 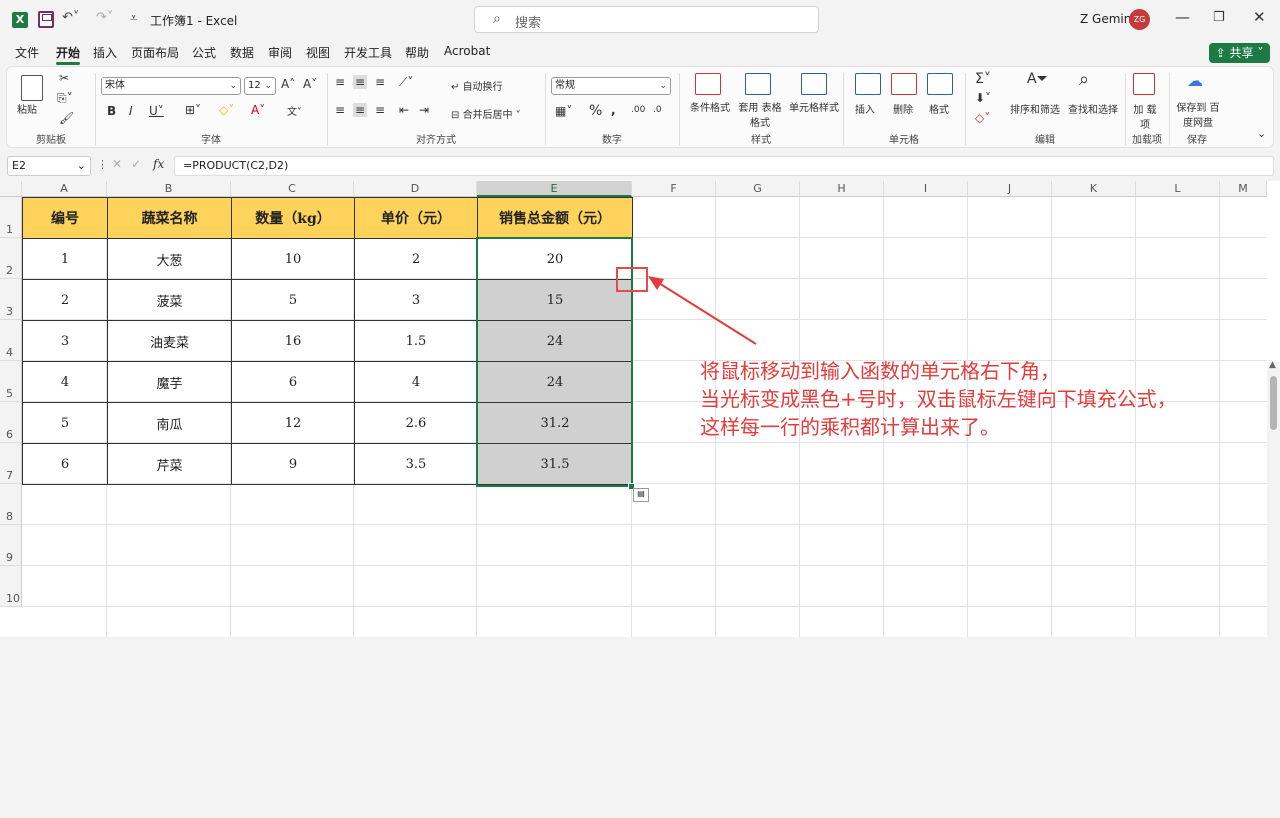 I want to click on tab-home: 开始, so click(x=68, y=54).